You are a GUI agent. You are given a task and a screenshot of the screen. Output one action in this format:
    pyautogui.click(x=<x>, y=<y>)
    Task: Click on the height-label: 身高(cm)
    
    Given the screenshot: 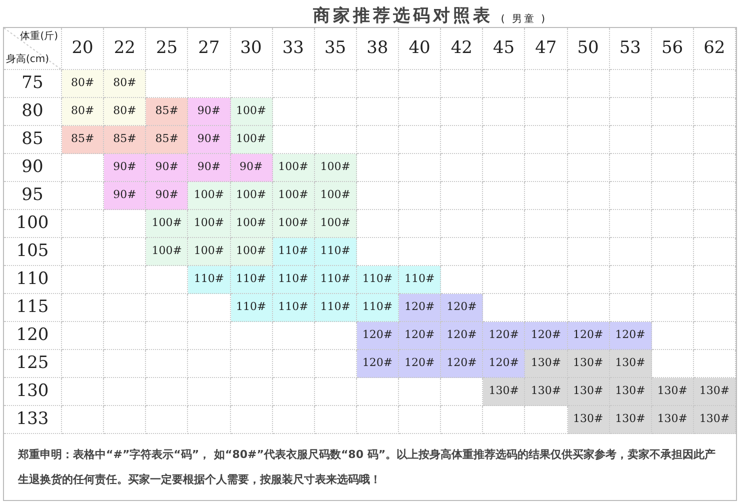 What is the action you would take?
    pyautogui.click(x=28, y=60)
    